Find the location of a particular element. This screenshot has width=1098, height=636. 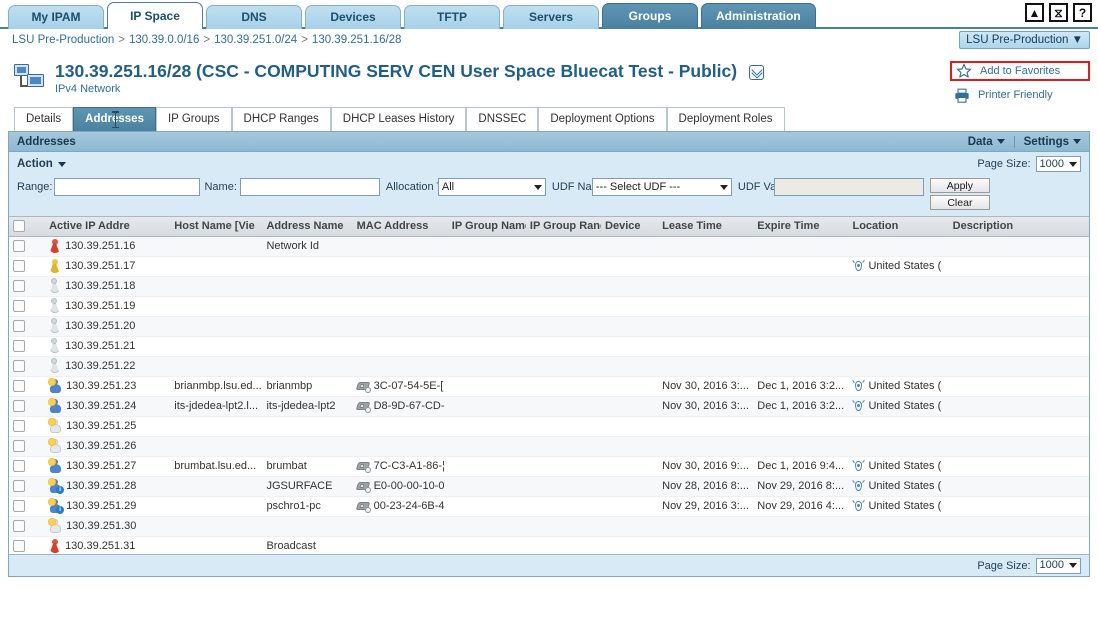

breadcrumb-item-0: LSU Pre-Production is located at coordinates (63, 40).